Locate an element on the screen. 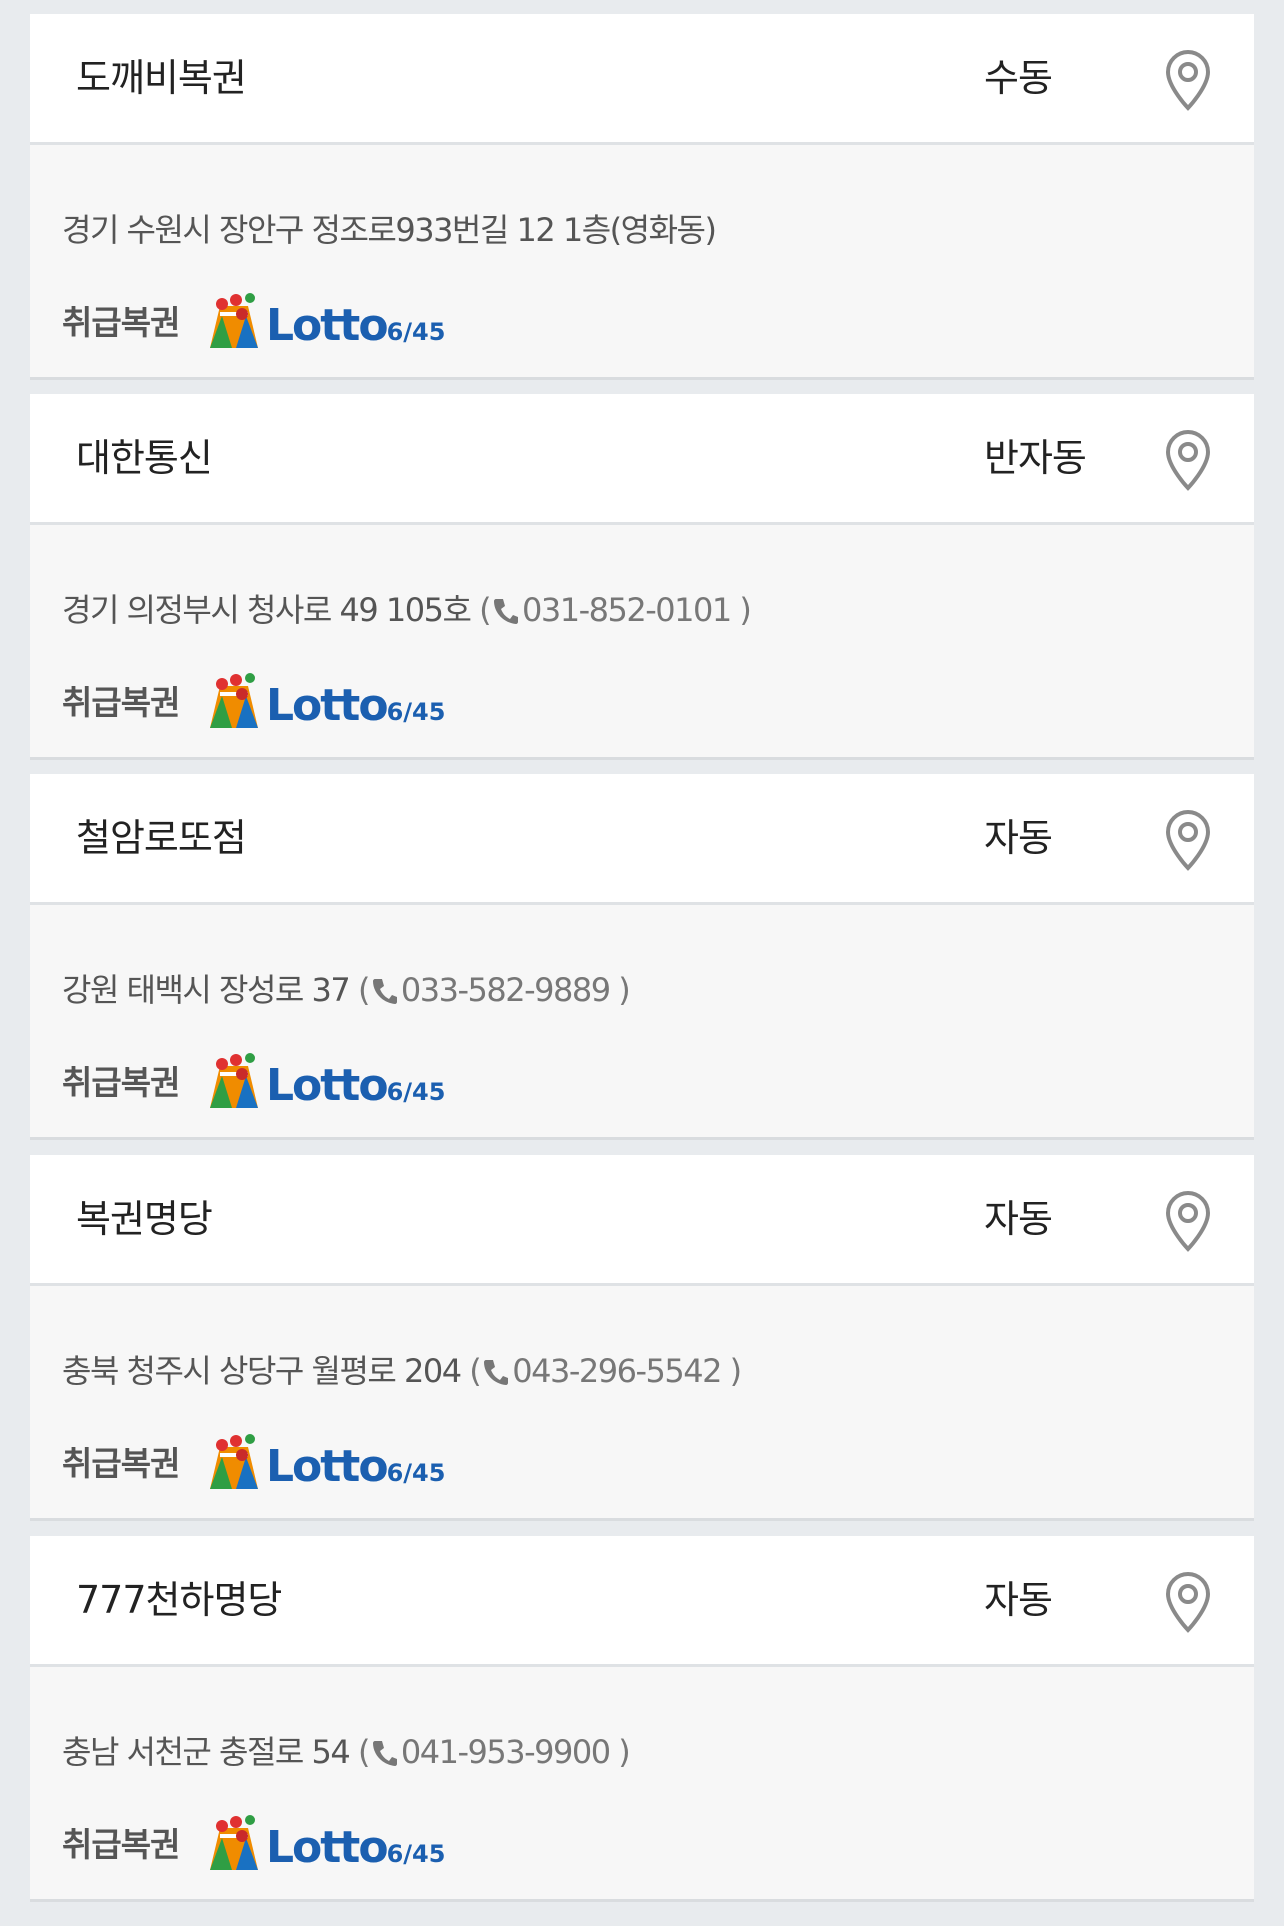 This screenshot has width=1284, height=1926. address-text: 충남 서천군 충절로 54 is located at coordinates (206, 1752).